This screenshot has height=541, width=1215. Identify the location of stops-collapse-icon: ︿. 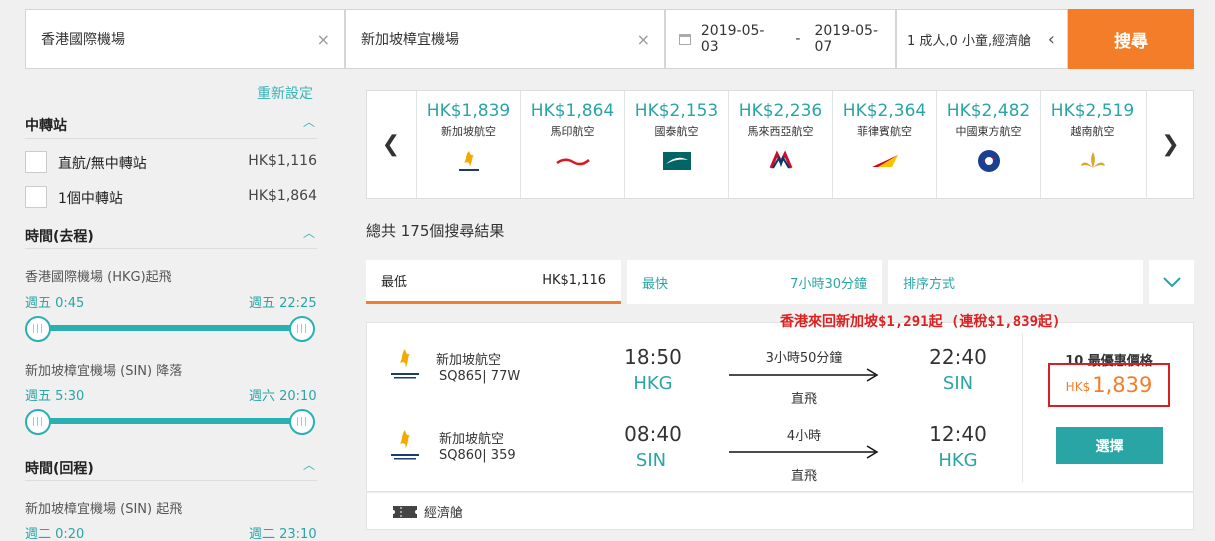
(309, 121).